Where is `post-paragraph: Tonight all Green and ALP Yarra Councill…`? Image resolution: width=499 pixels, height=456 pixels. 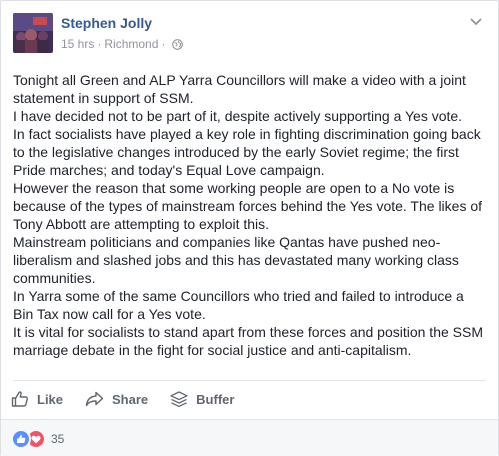 post-paragraph: Tonight all Green and ALP Yarra Councill… is located at coordinates (239, 89).